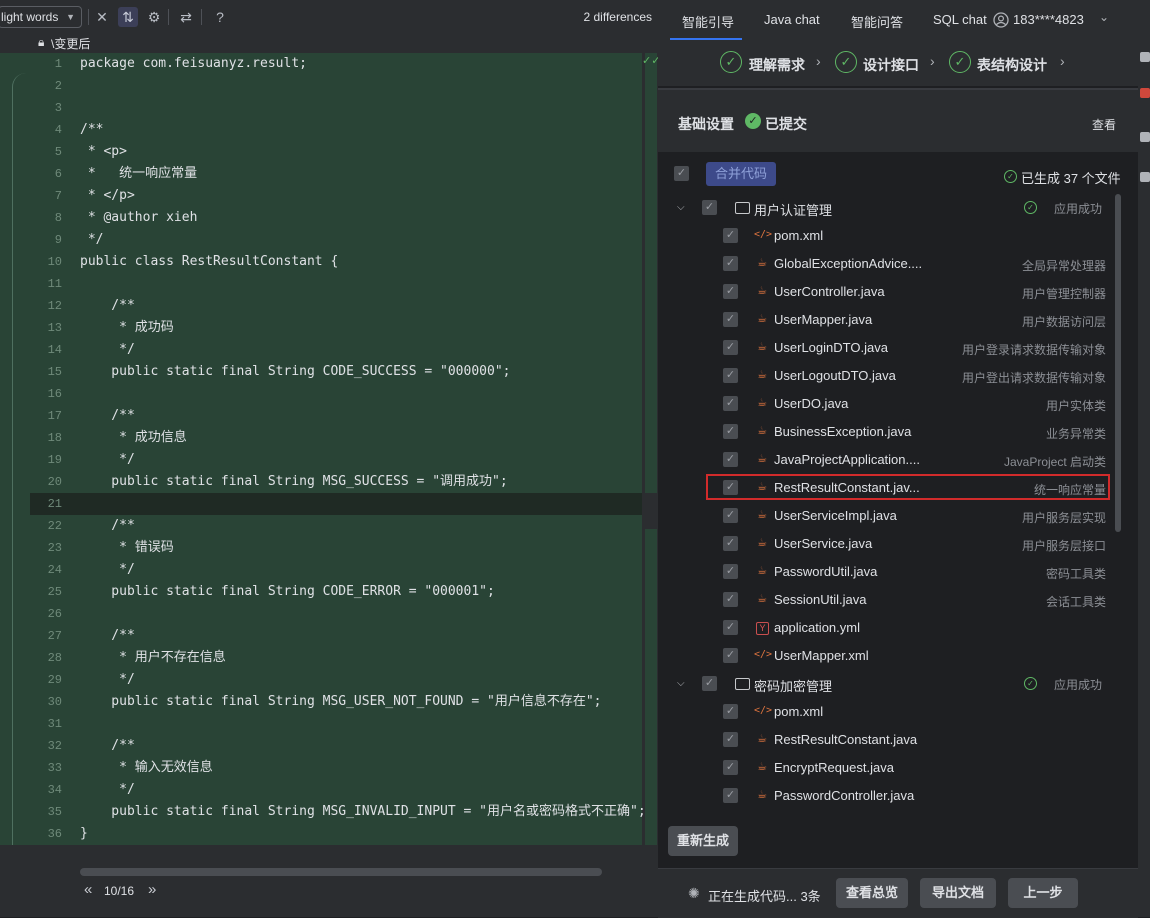 This screenshot has height=918, width=1150. I want to click on help-icon: ?, so click(220, 17).